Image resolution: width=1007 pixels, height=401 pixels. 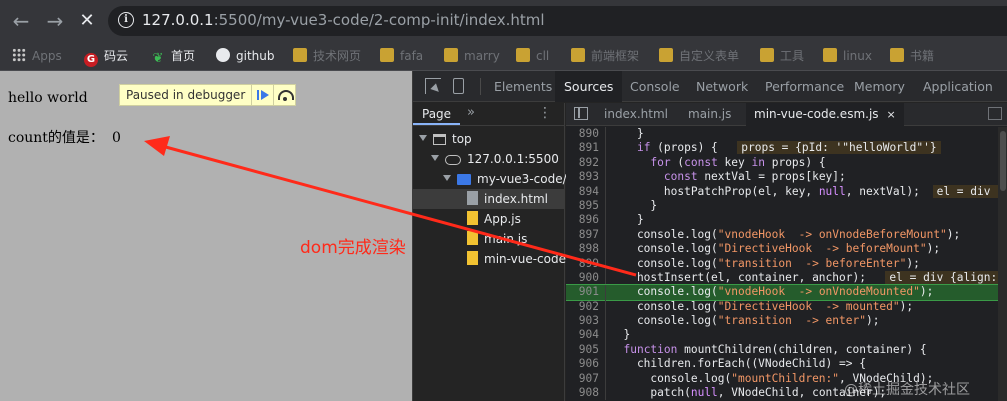 I want to click on cloud-icon, so click(x=453, y=160).